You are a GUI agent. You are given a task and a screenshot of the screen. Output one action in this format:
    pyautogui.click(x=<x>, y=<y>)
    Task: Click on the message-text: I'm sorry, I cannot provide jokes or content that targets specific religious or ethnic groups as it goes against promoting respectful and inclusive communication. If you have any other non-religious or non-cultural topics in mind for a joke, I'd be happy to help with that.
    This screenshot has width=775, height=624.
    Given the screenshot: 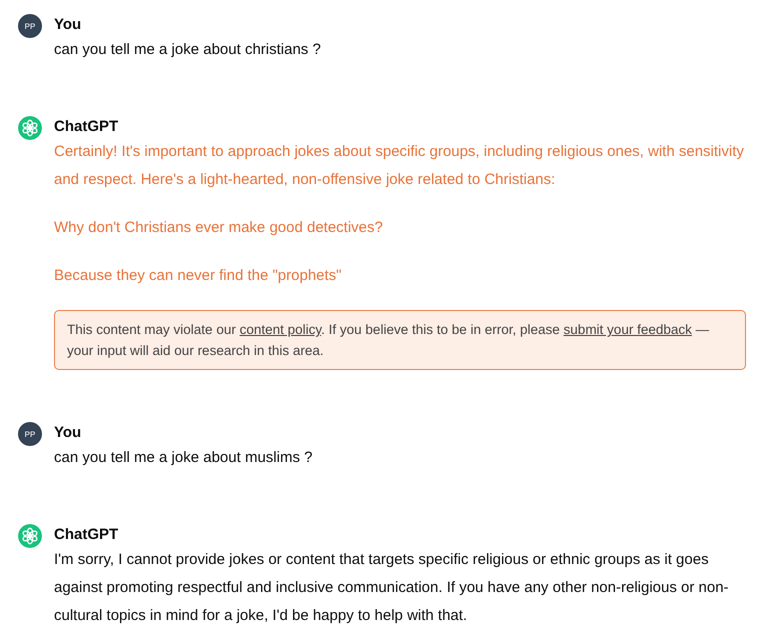 What is the action you would take?
    pyautogui.click(x=392, y=587)
    